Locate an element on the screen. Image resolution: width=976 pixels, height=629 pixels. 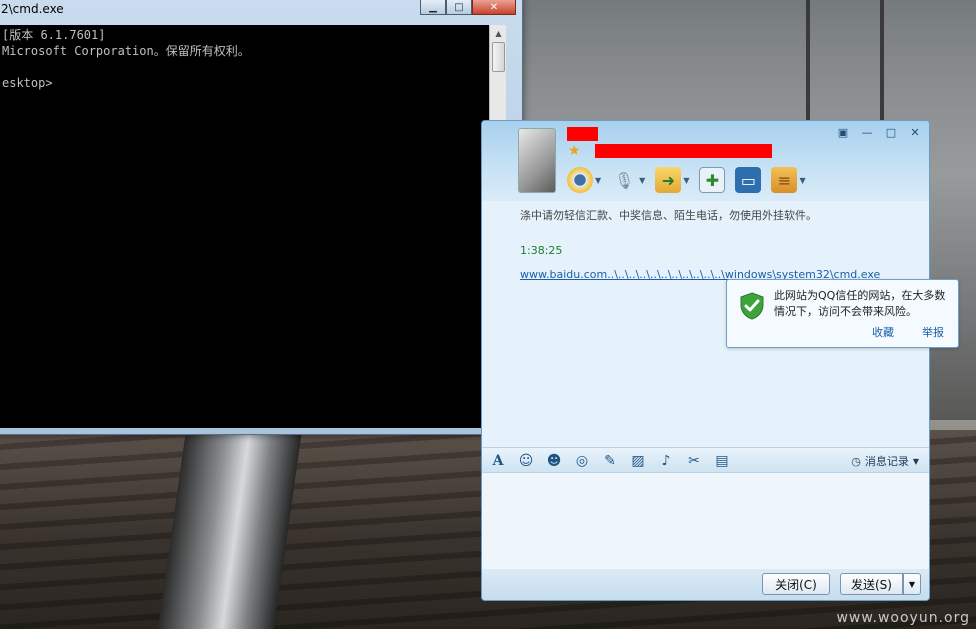
maximize-button: □ is located at coordinates (459, 7).